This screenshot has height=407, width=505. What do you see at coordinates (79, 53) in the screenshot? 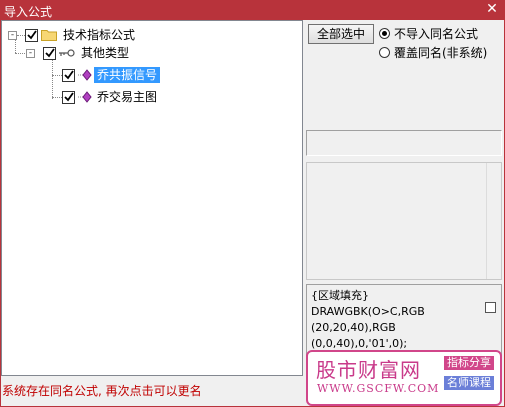
I see `tree-node-group: - 其他类型` at bounding box center [79, 53].